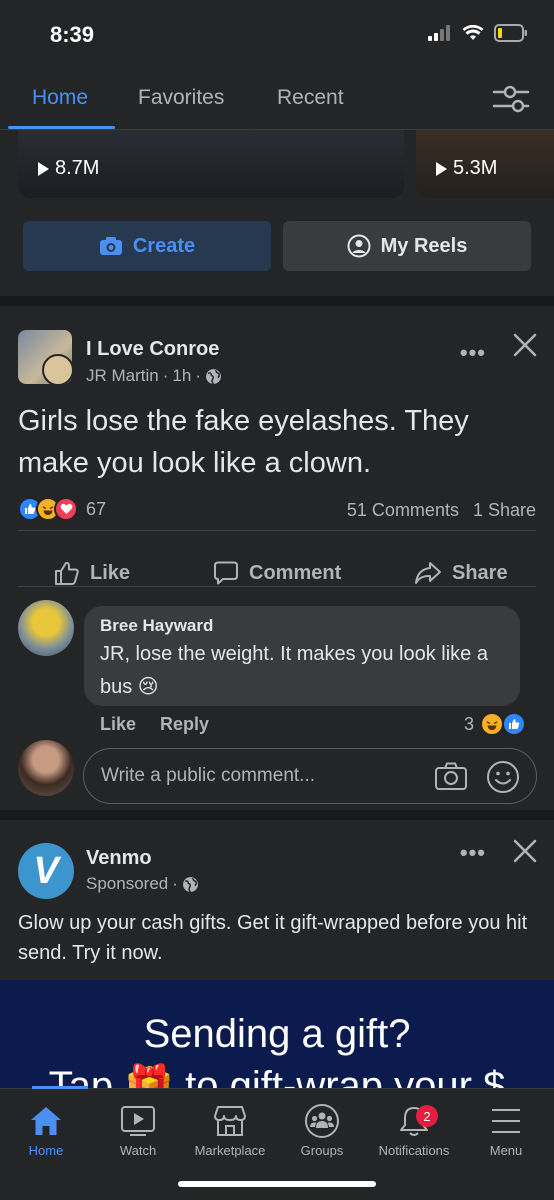 The image size is (554, 1200). Describe the element at coordinates (96, 508) in the screenshot. I see `reaction-count: 67` at that location.